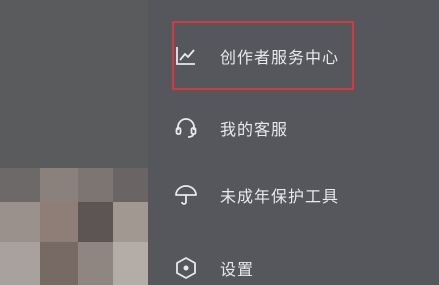  I want to click on menu-item-minor-protection: 未成年保护工具, so click(293, 195).